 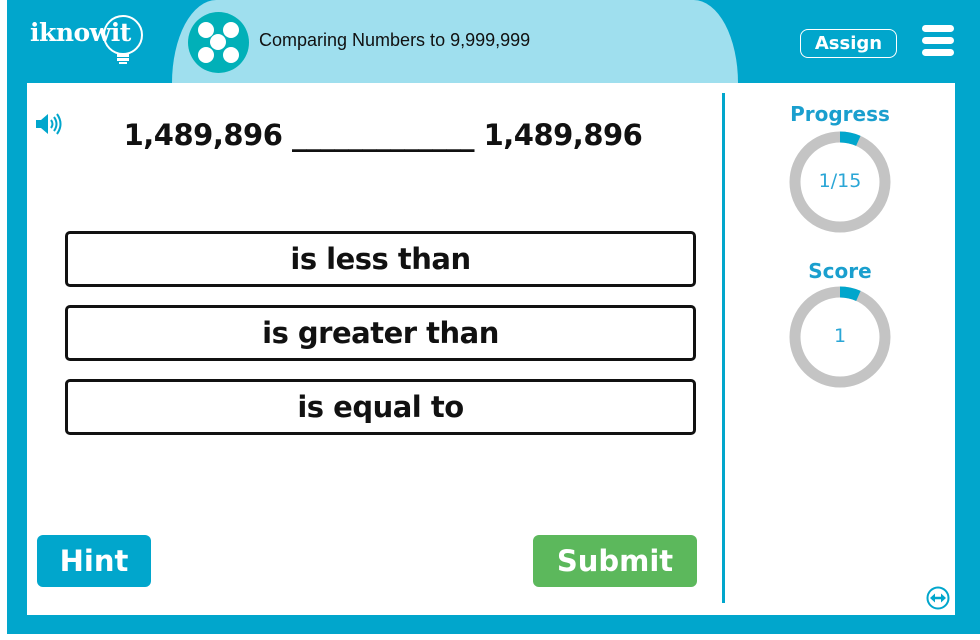 What do you see at coordinates (938, 41) in the screenshot?
I see `hamburger-menu-icon` at bounding box center [938, 41].